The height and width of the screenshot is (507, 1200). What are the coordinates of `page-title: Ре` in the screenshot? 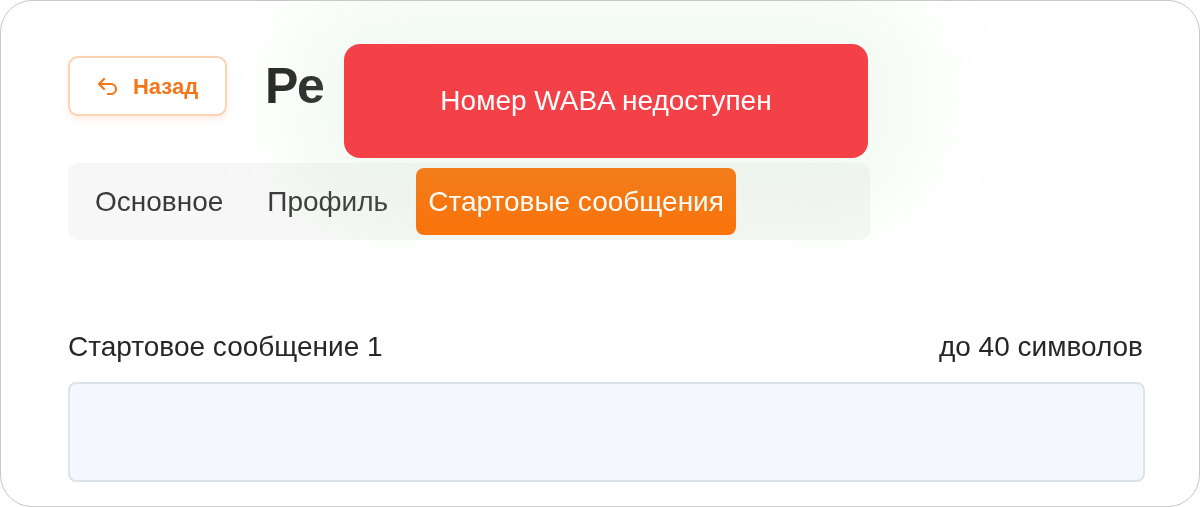 It's located at (295, 86).